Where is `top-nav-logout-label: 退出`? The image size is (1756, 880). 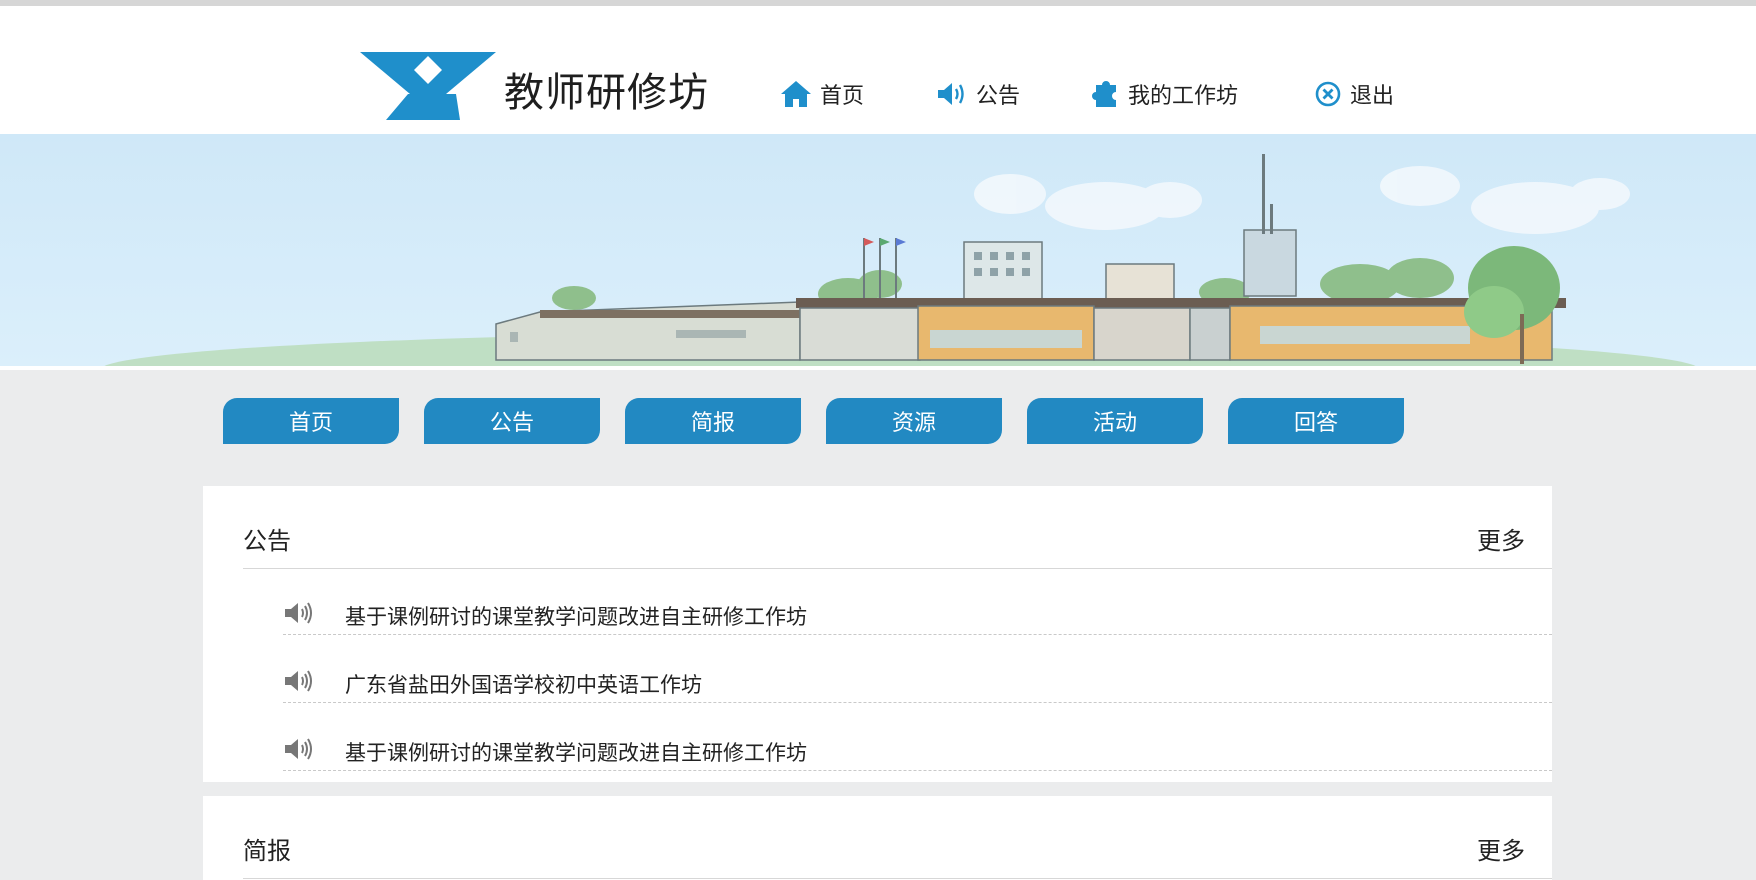 top-nav-logout-label: 退出 is located at coordinates (1372, 96).